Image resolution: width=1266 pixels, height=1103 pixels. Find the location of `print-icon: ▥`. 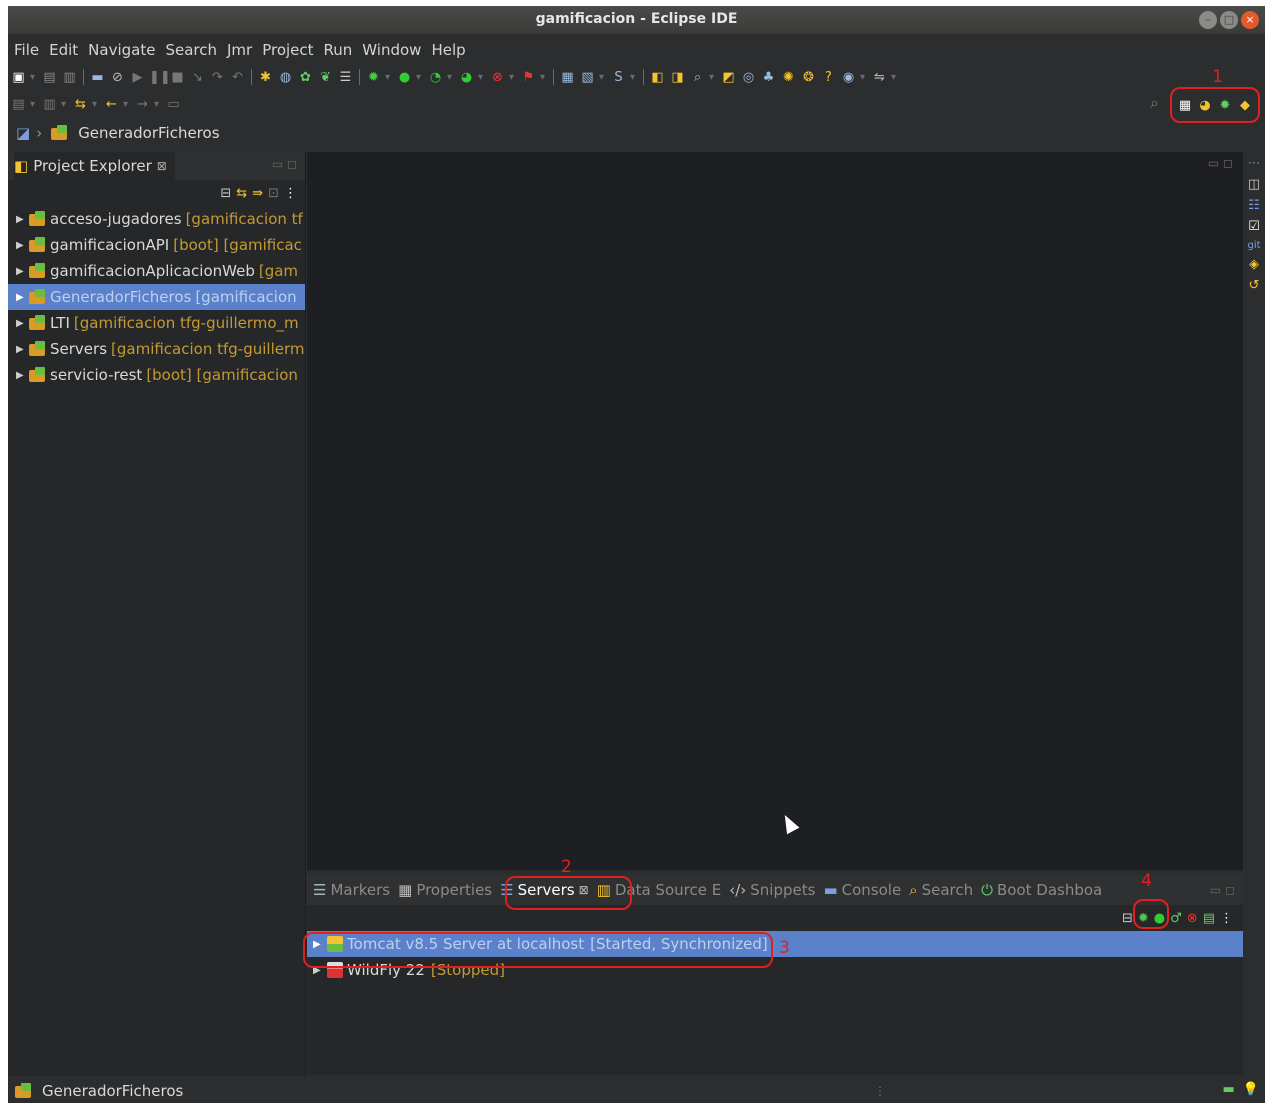

print-icon: ▥ is located at coordinates (49, 104).